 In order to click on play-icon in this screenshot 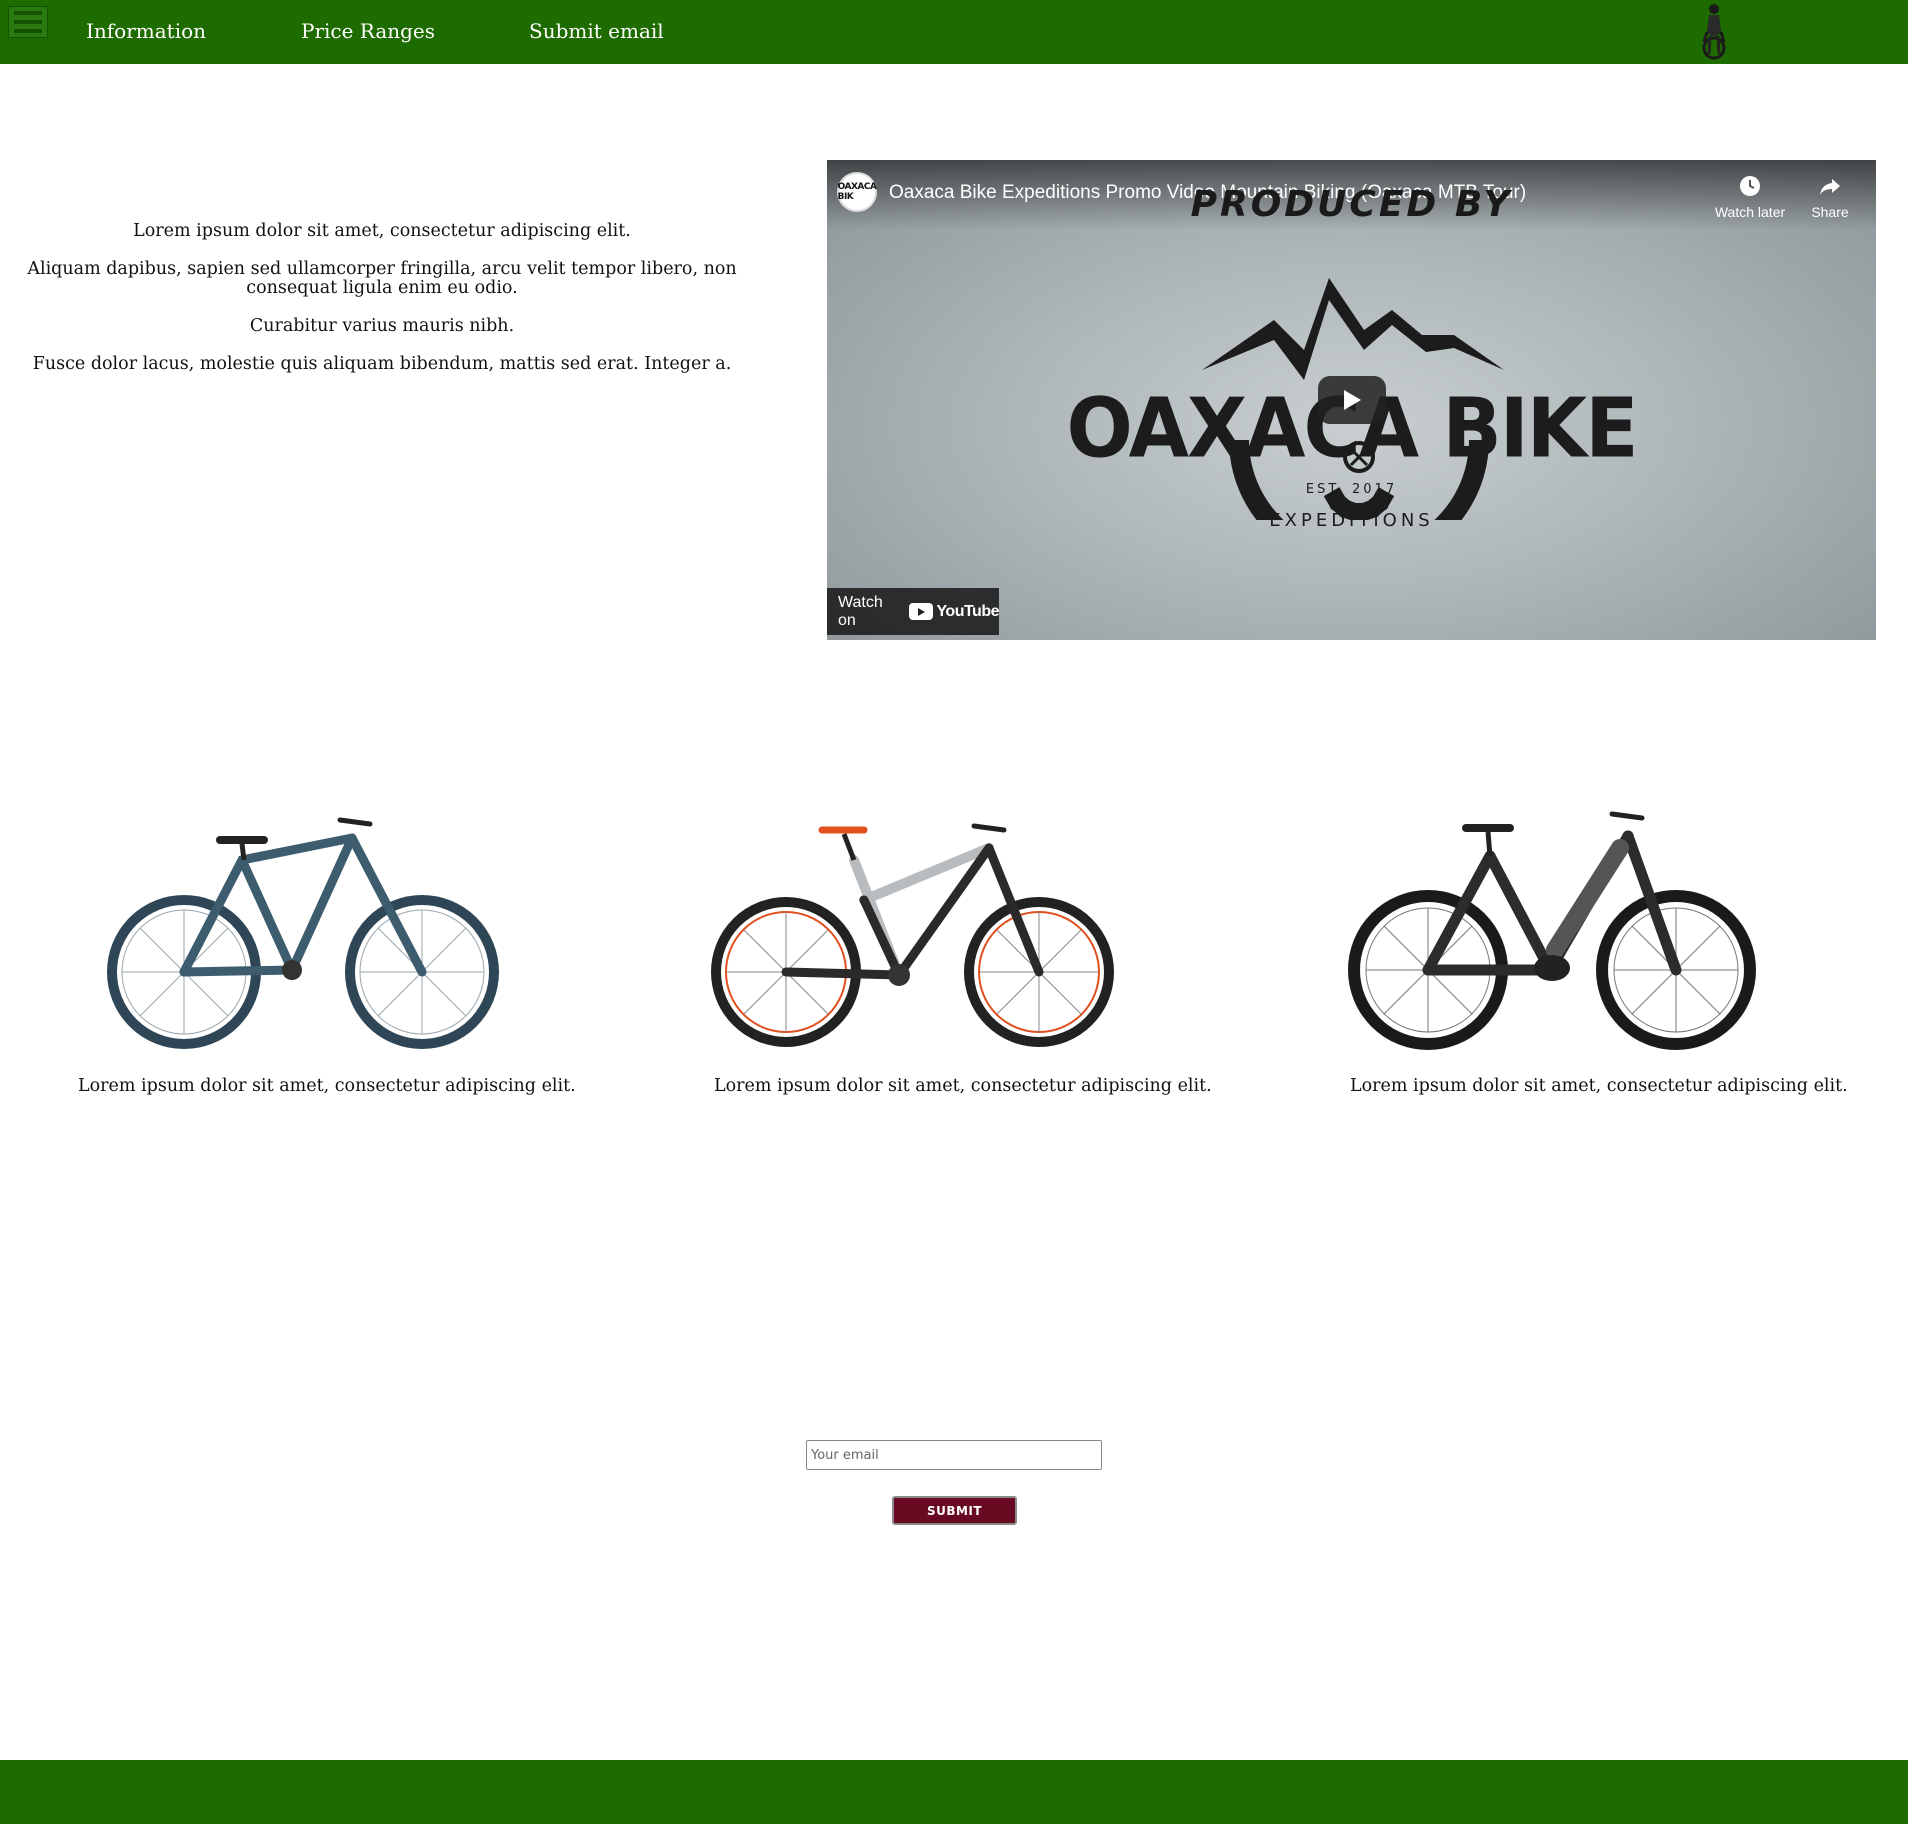, I will do `click(1352, 400)`.